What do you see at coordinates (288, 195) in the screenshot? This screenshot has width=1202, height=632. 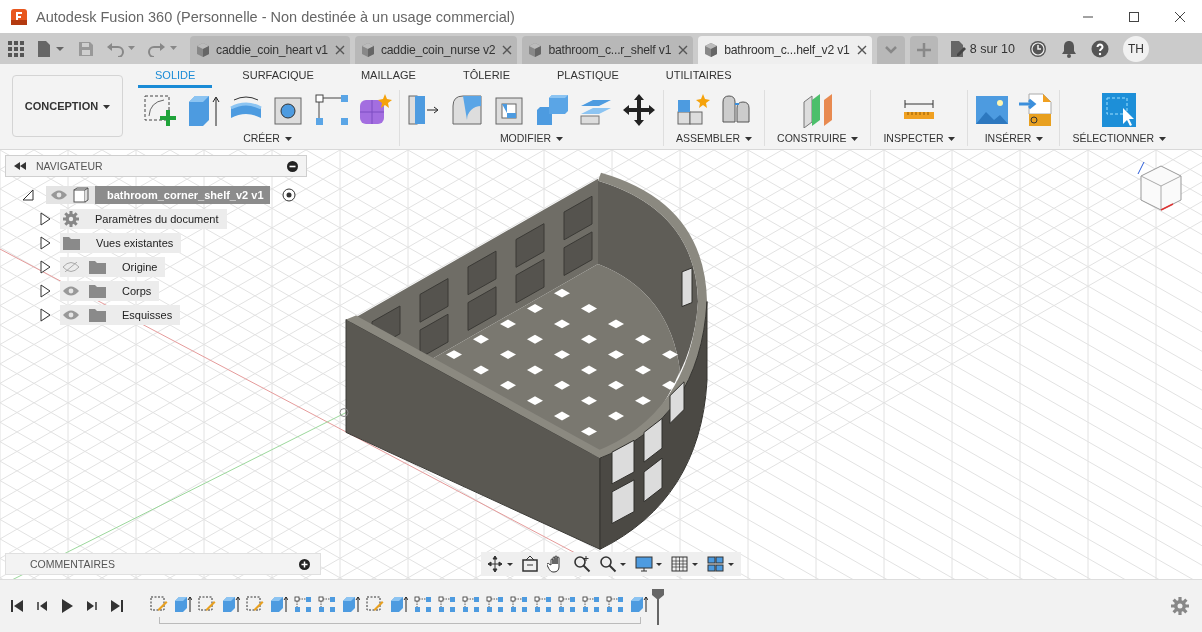 I see `active-radio-icon` at bounding box center [288, 195].